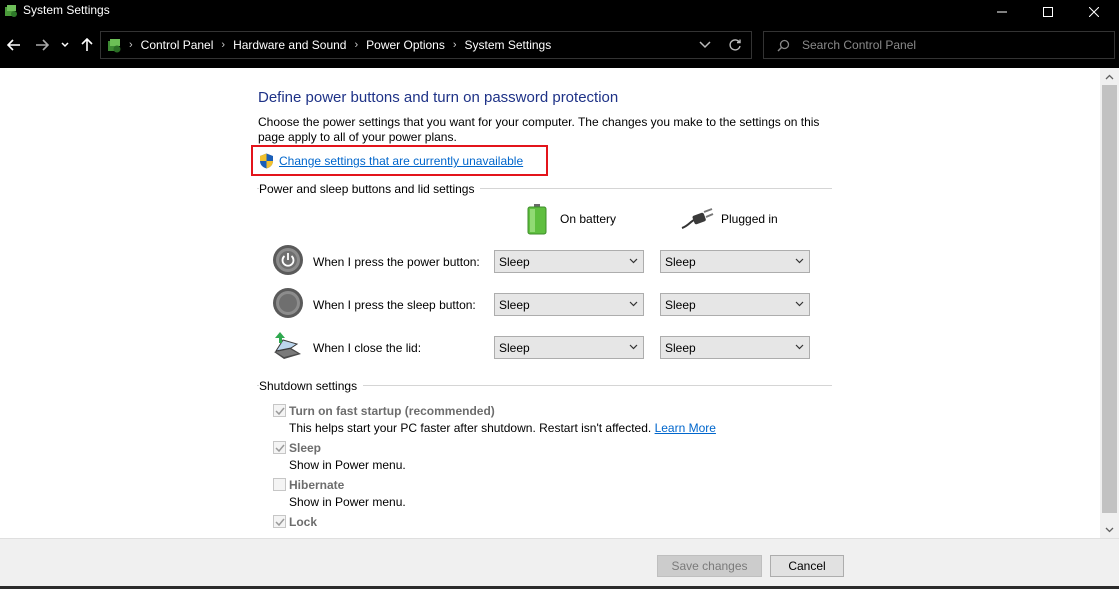 The height and width of the screenshot is (589, 1119). What do you see at coordinates (289, 45) in the screenshot?
I see `breadcrumb-hardware-and-sound: Hardware and Sound` at bounding box center [289, 45].